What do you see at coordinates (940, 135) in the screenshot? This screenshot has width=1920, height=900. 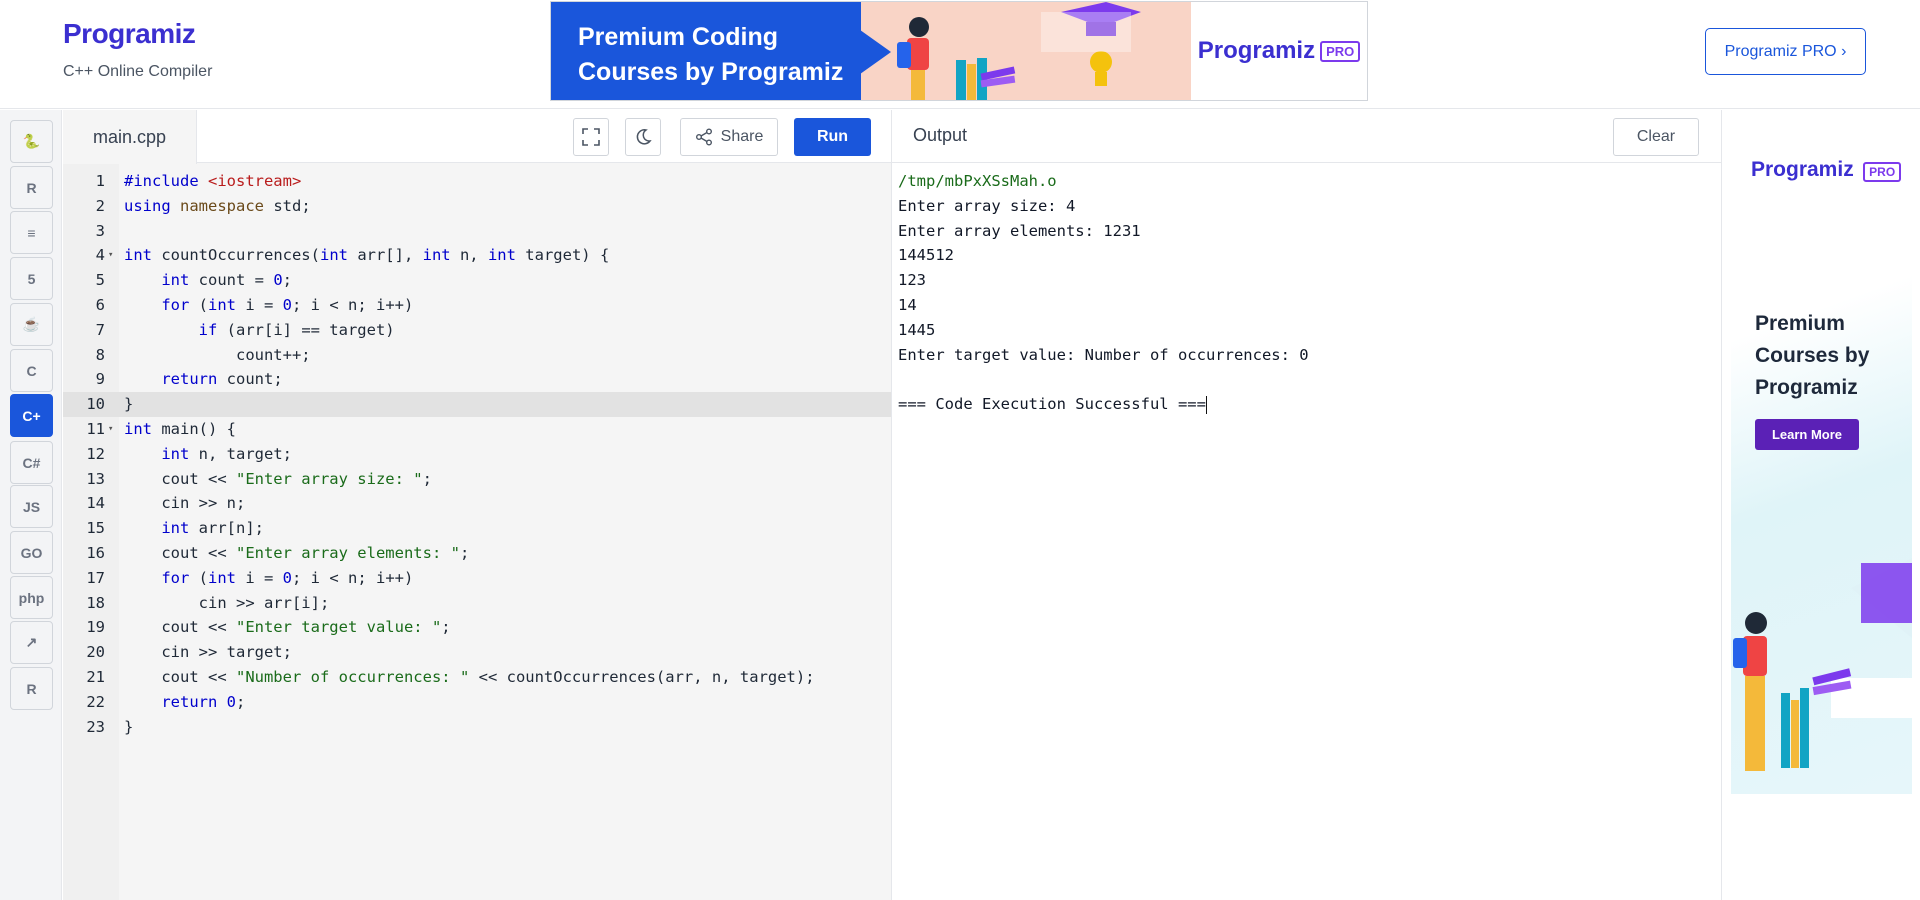 I see `output-title: Output` at bounding box center [940, 135].